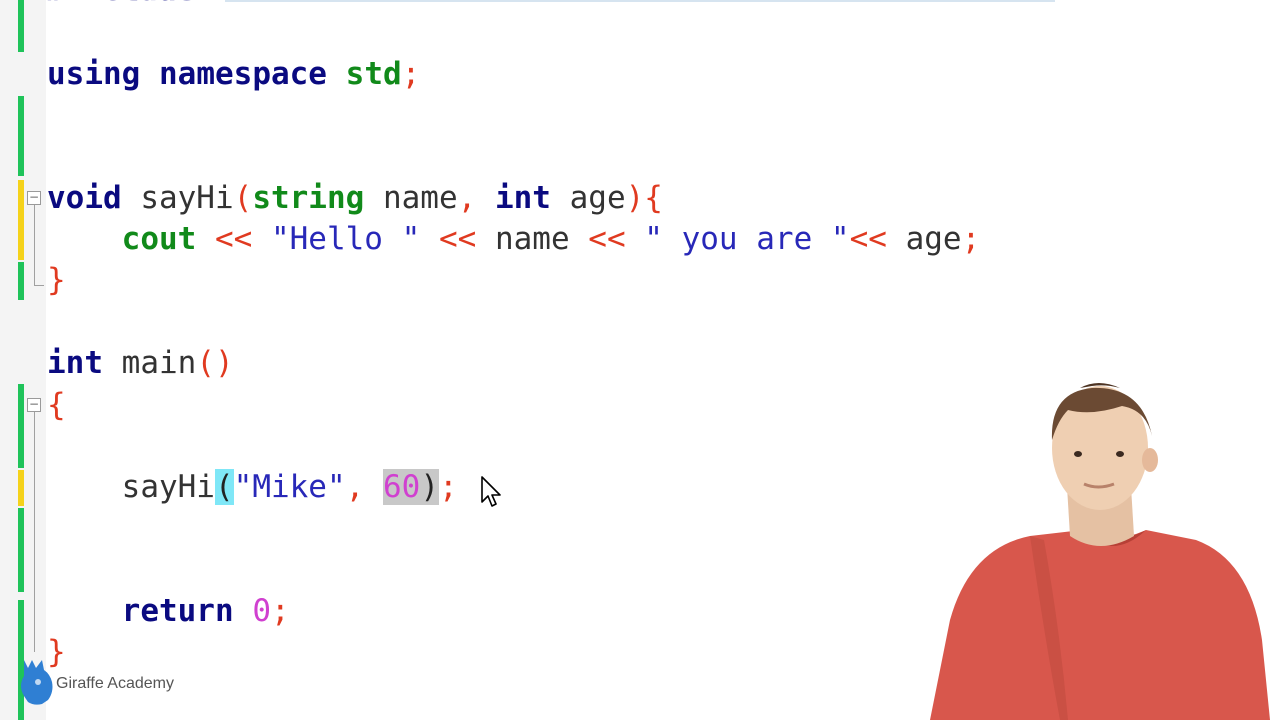 The image size is (1280, 720). Describe the element at coordinates (37, 682) in the screenshot. I see `giraffe-icon` at that location.